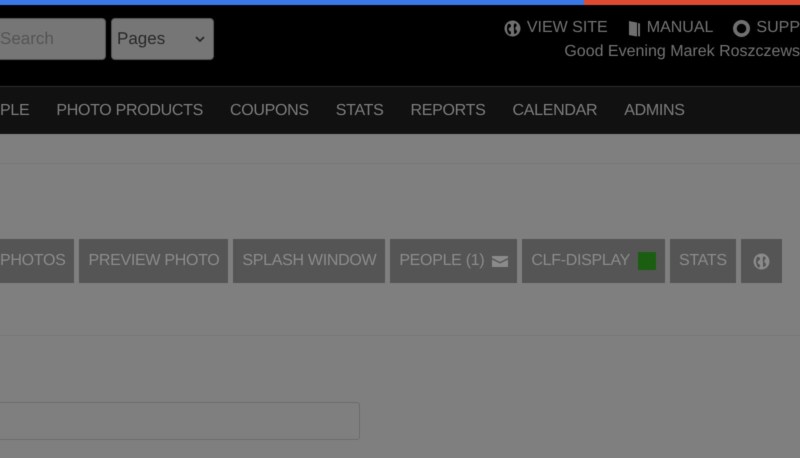 The width and height of the screenshot is (800, 458). I want to click on tab-button, so click(761, 261).